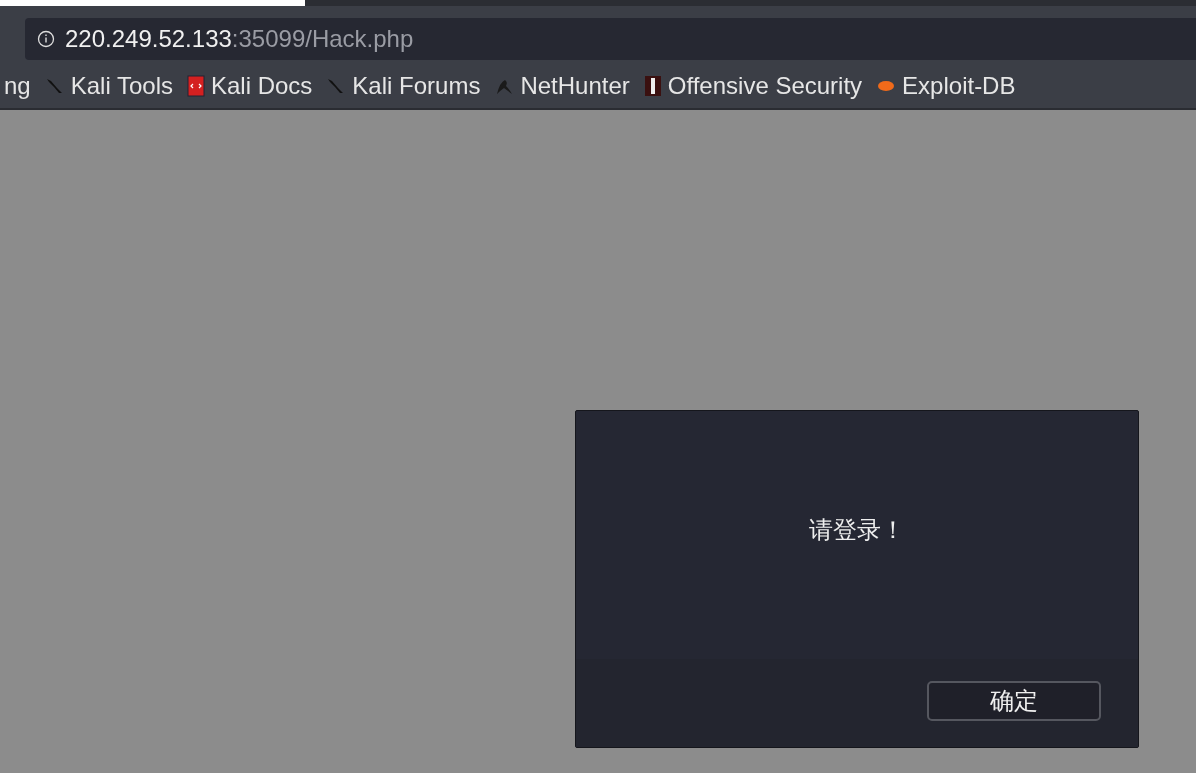 This screenshot has height=773, width=1196. I want to click on dialog-message: 请登录！, so click(857, 530).